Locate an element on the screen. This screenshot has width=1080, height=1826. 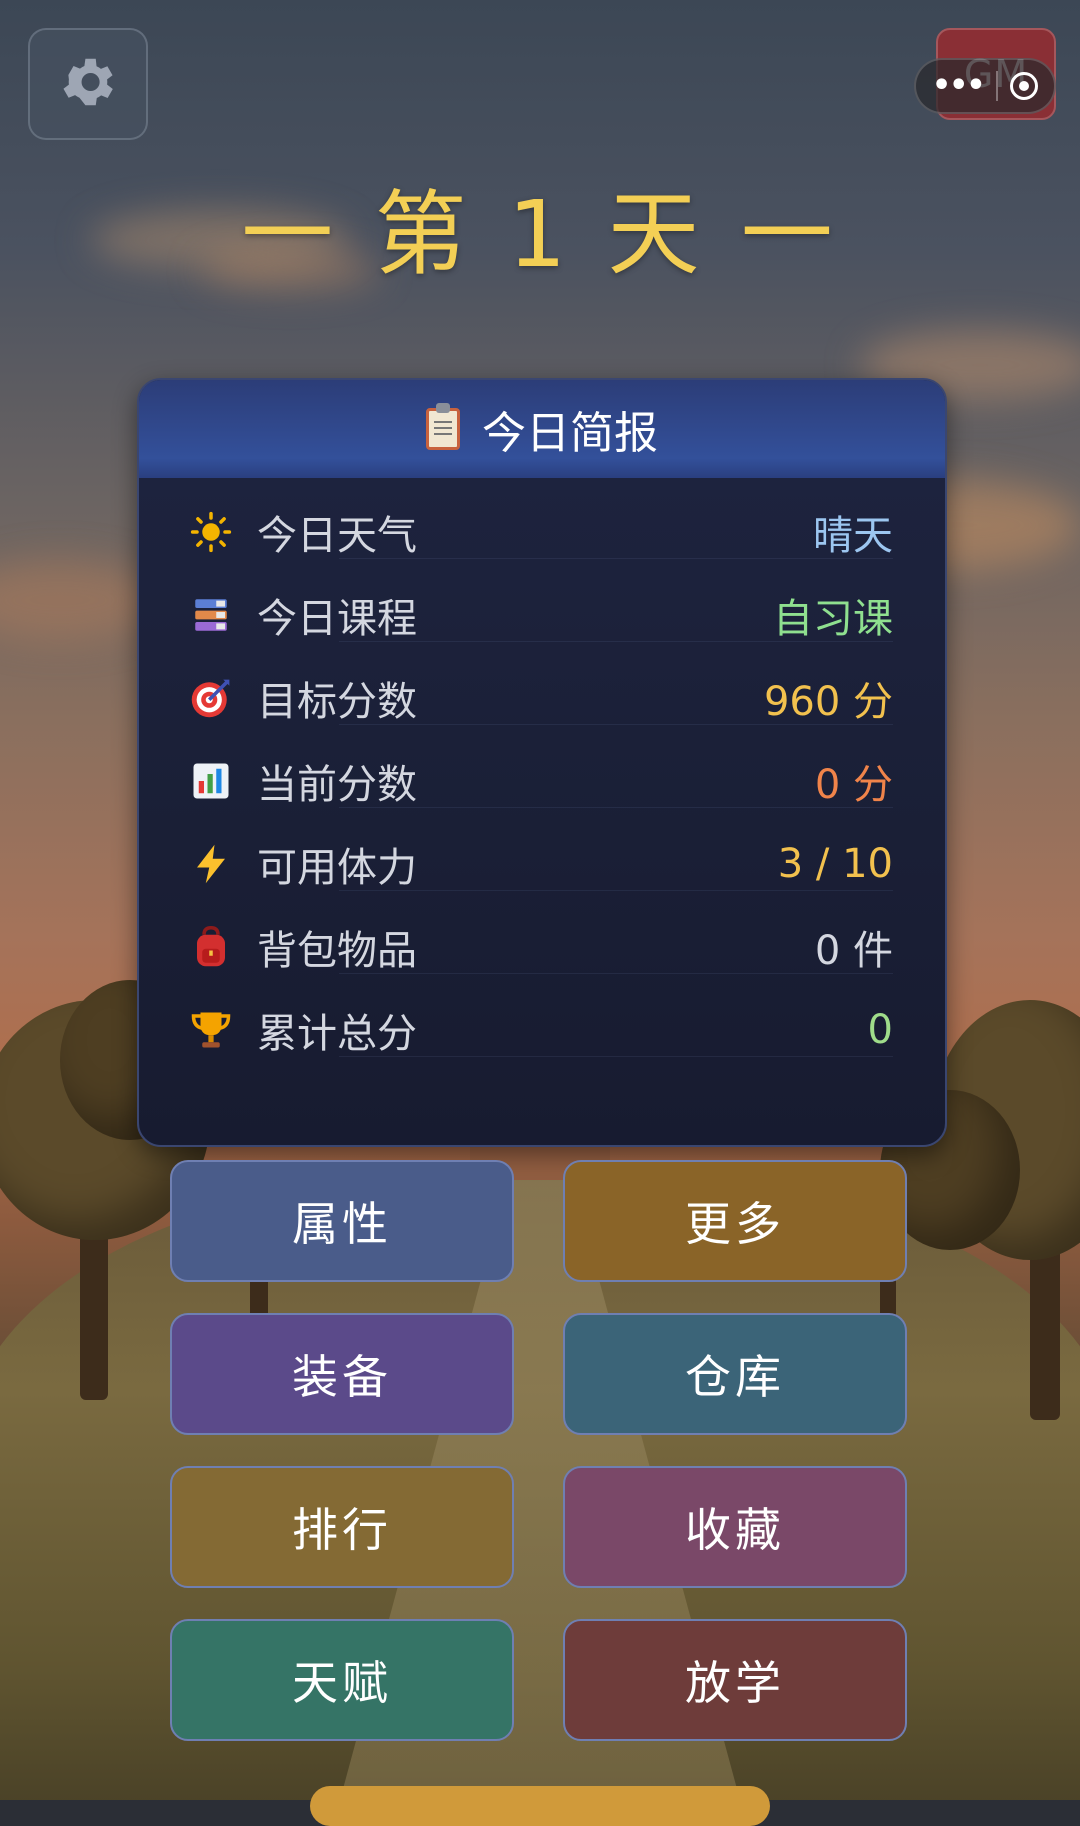
backpack-icon is located at coordinates (211, 947).